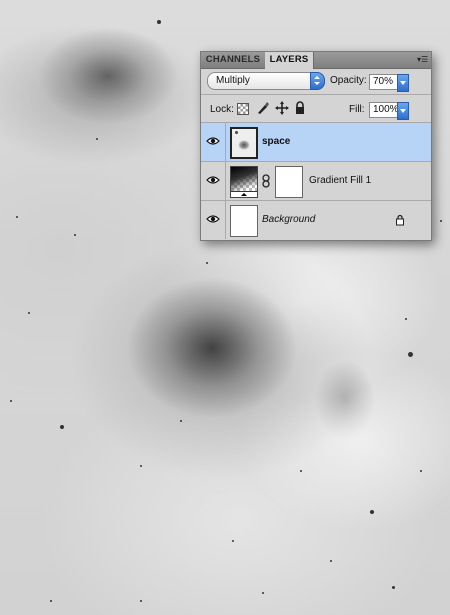 The height and width of the screenshot is (615, 450). I want to click on layer-mask-thumbnail, so click(289, 182).